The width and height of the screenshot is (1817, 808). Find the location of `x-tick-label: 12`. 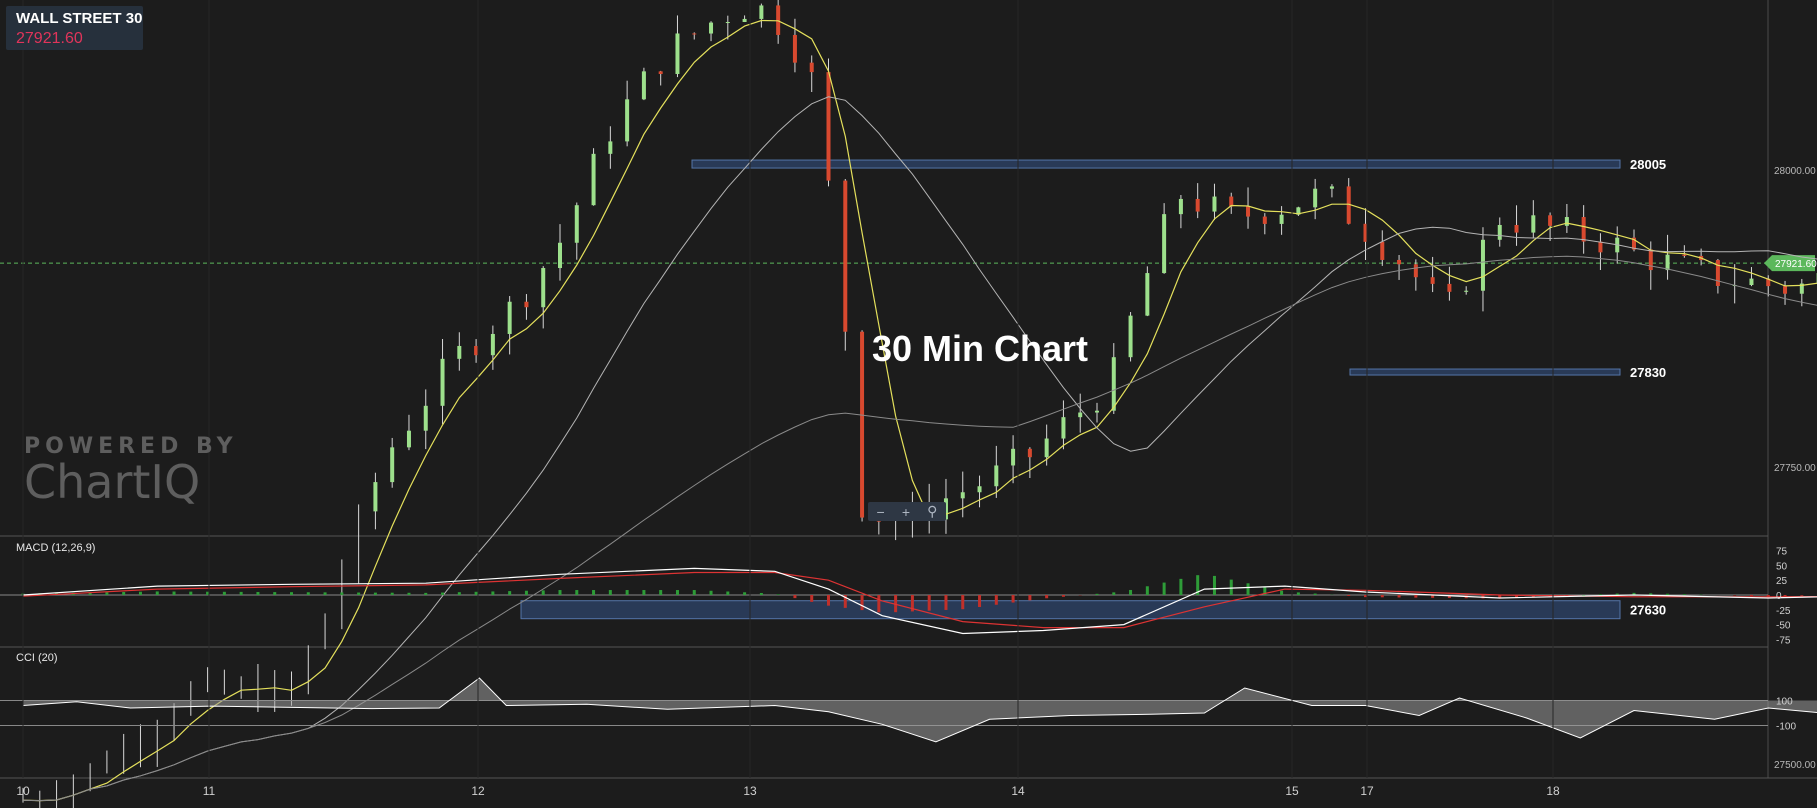

x-tick-label: 12 is located at coordinates (478, 791).